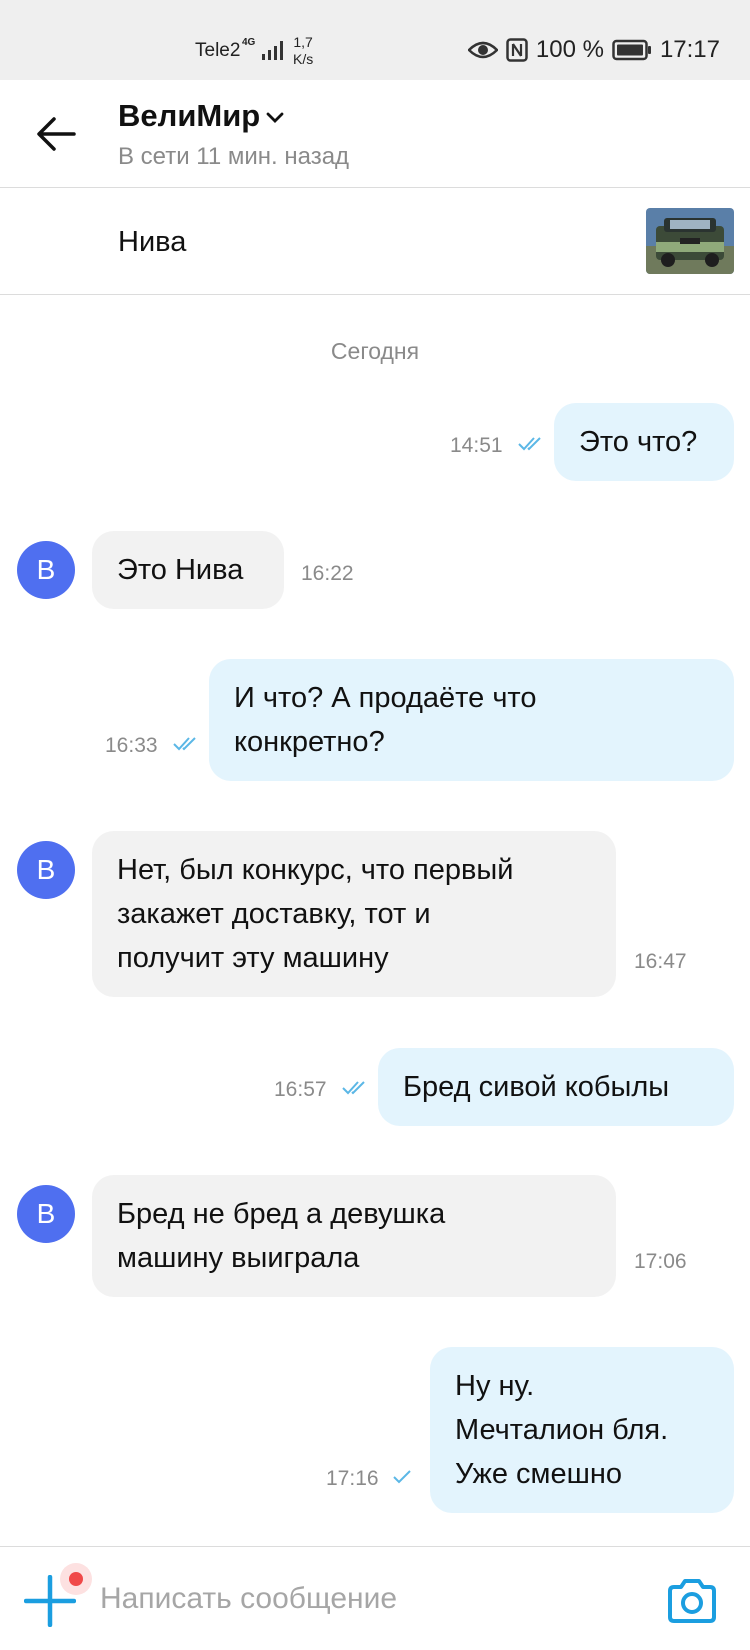 The height and width of the screenshot is (1650, 750). What do you see at coordinates (385, 698) in the screenshot?
I see `message-text-line: И что? А продаёте что` at bounding box center [385, 698].